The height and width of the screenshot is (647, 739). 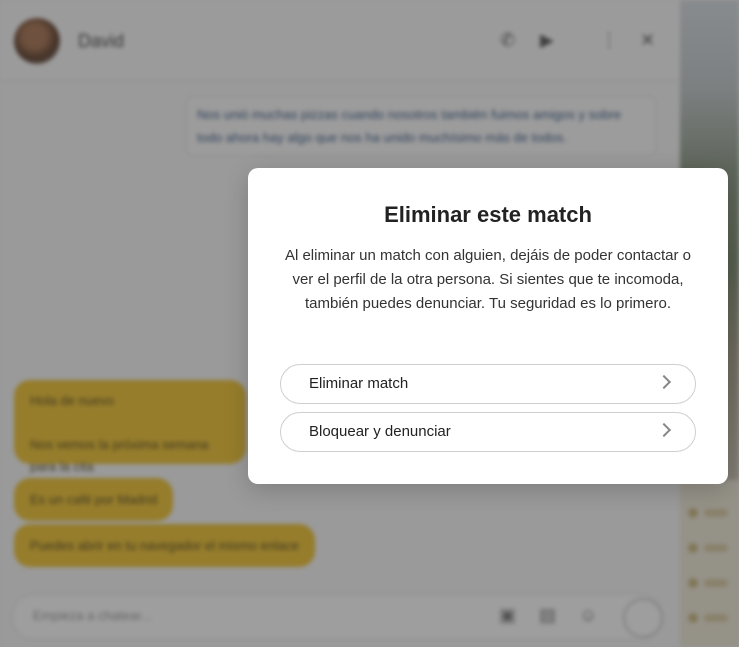 I want to click on remove-match-label: Eliminar match, so click(x=359, y=383).